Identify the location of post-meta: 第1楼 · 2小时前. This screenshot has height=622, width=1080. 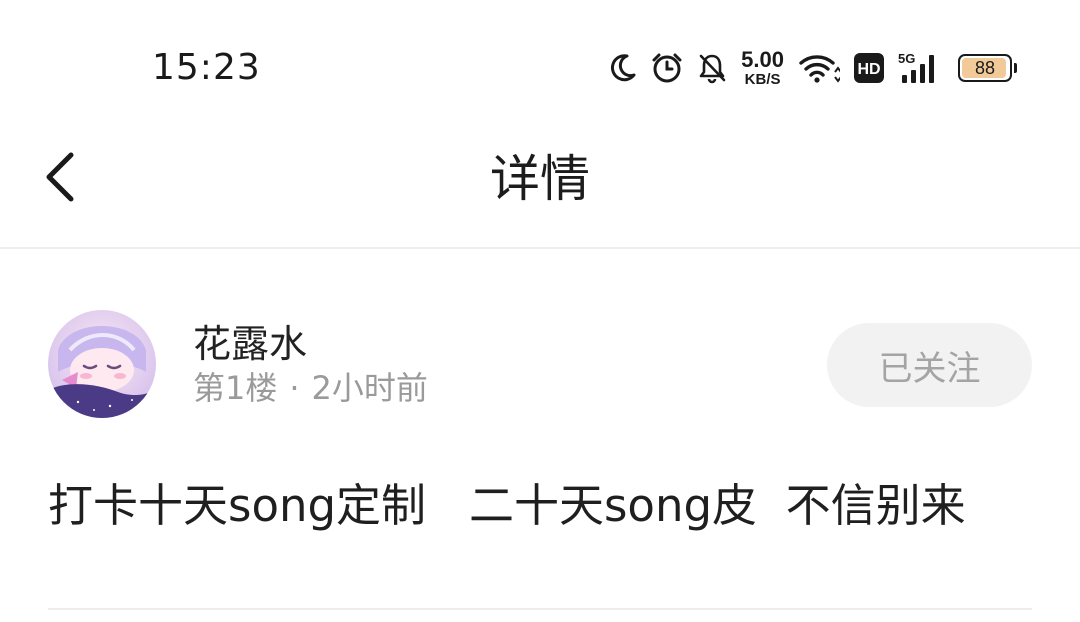
(310, 388).